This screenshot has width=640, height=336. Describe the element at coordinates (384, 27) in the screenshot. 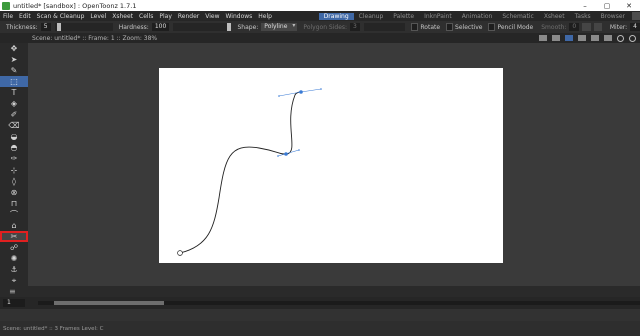

I see `polygon-sides-slider` at that location.